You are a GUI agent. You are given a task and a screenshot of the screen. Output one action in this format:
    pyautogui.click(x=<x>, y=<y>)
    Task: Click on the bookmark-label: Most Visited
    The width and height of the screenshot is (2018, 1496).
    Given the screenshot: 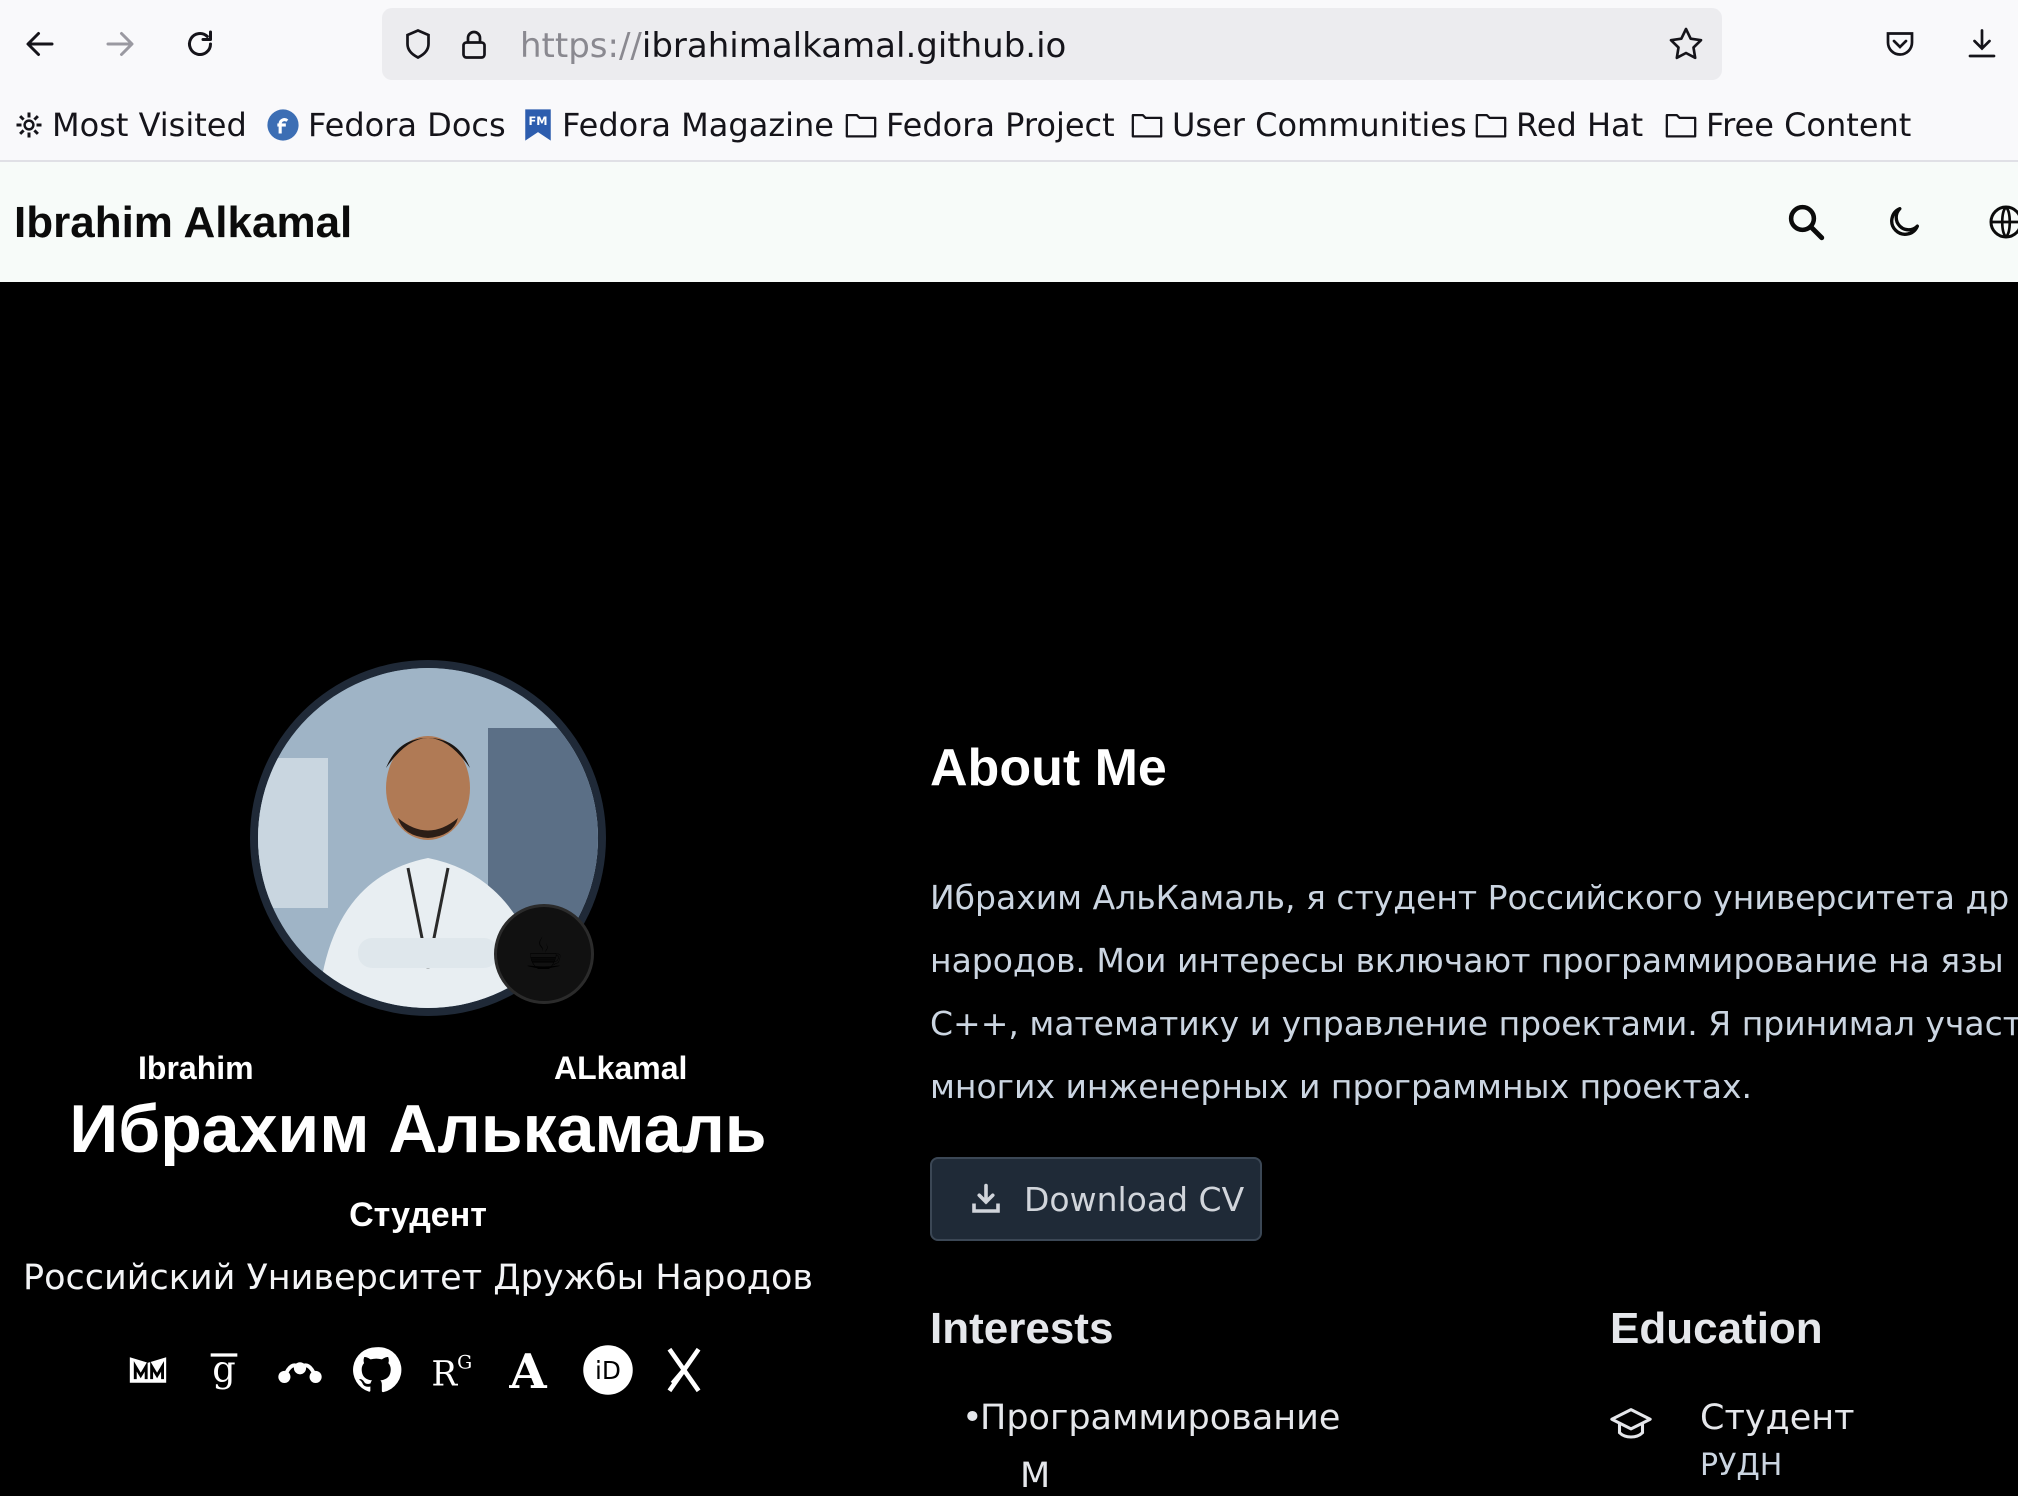 What is the action you would take?
    pyautogui.click(x=149, y=125)
    